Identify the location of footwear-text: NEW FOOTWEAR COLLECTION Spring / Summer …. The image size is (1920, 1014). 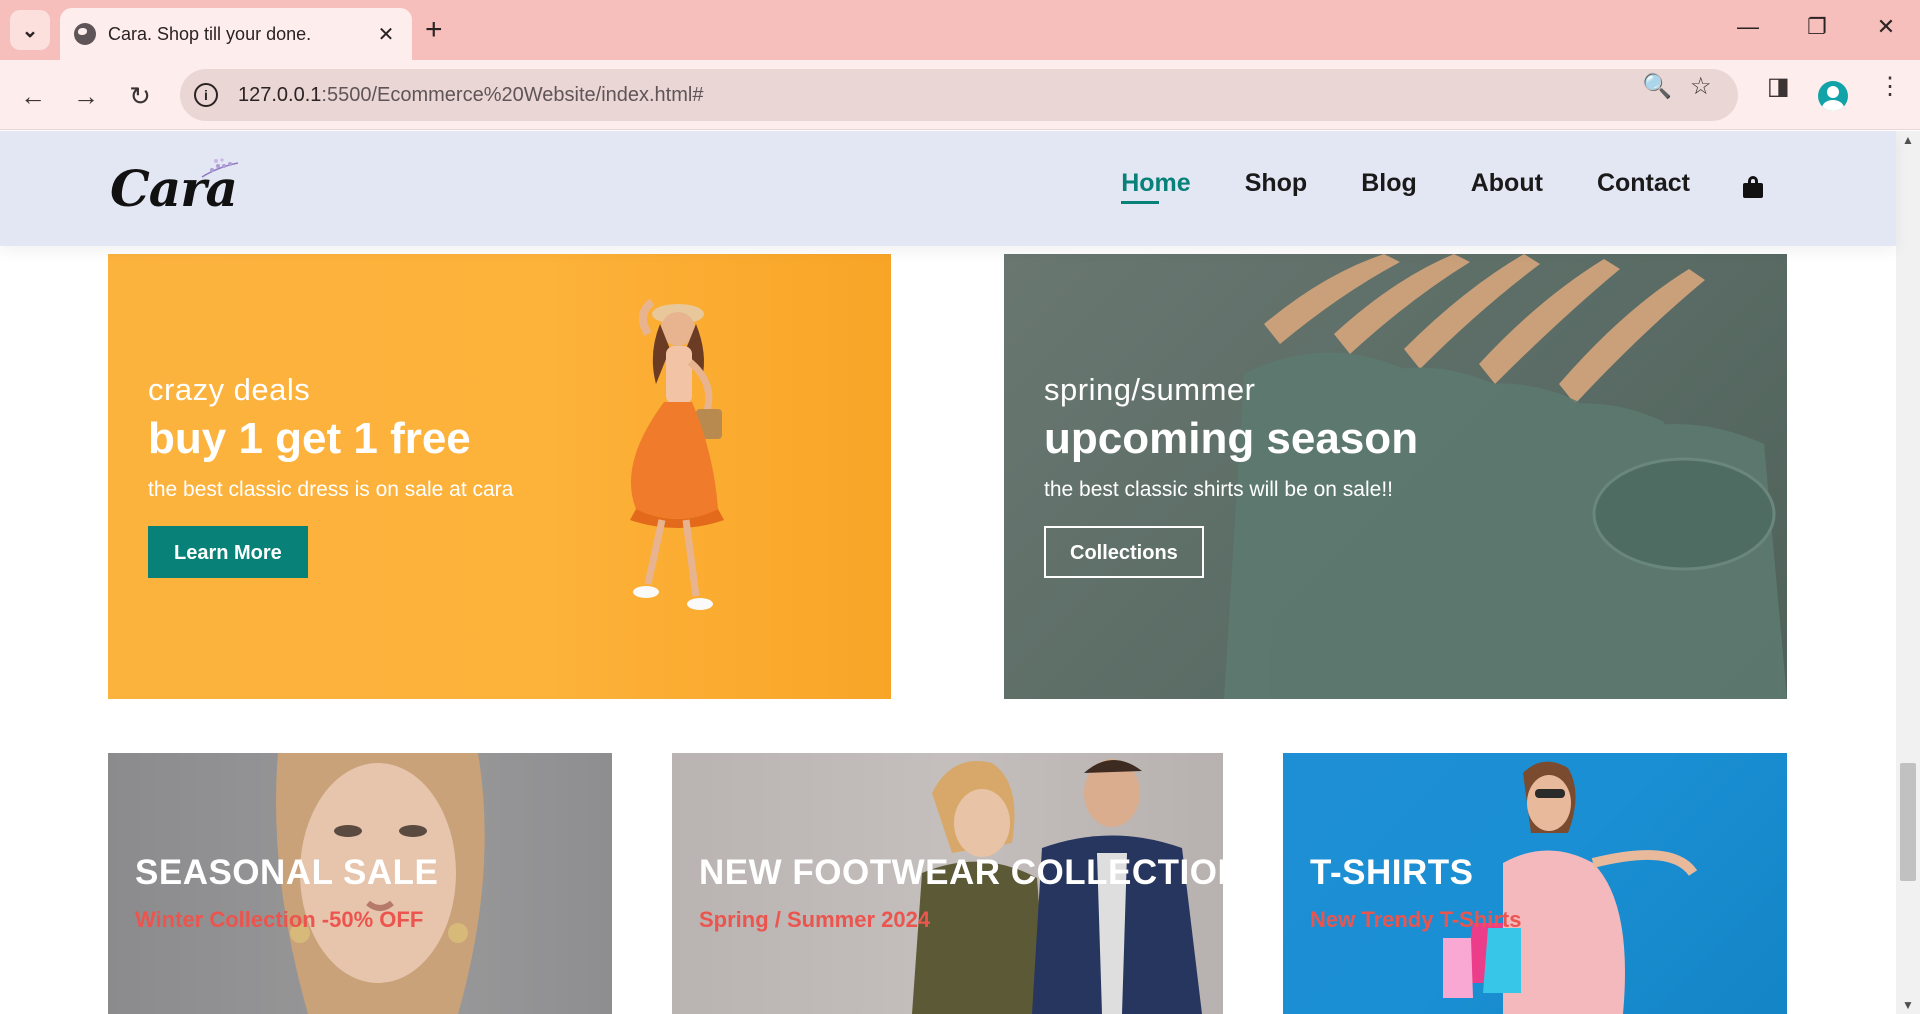
(961, 893).